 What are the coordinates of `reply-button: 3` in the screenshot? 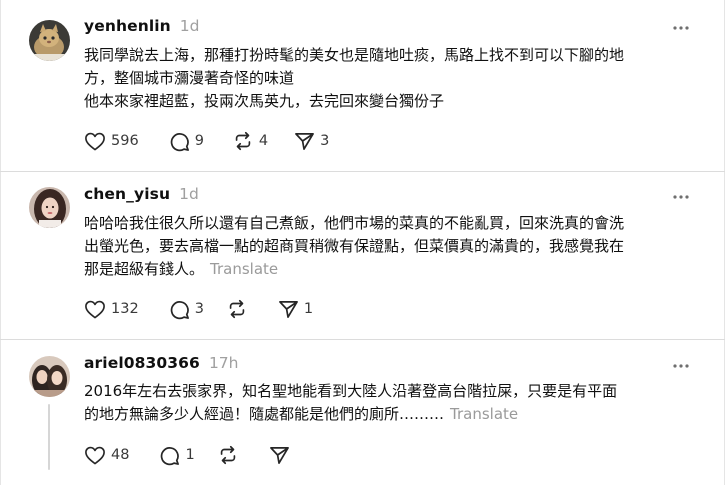 It's located at (186, 309).